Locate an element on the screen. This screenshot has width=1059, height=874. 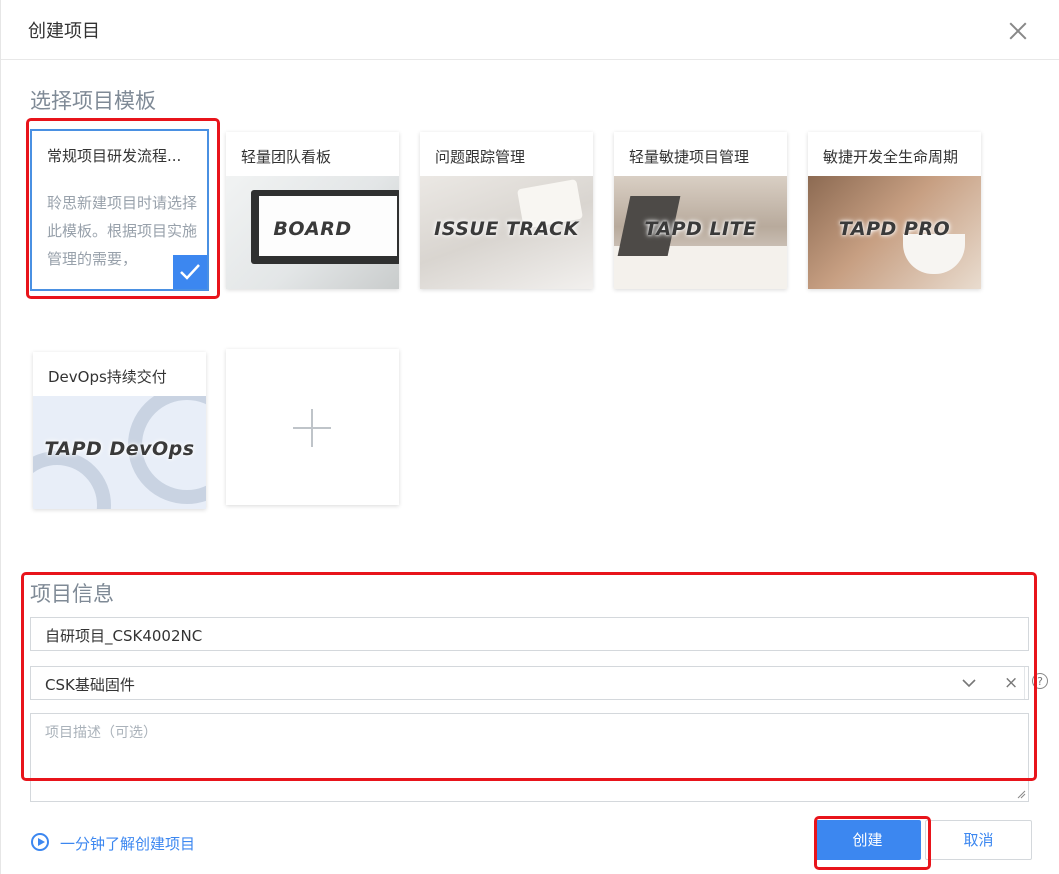
template-card-issue-track: 问题跟踪管理 ISSUE TRACK is located at coordinates (506, 210).